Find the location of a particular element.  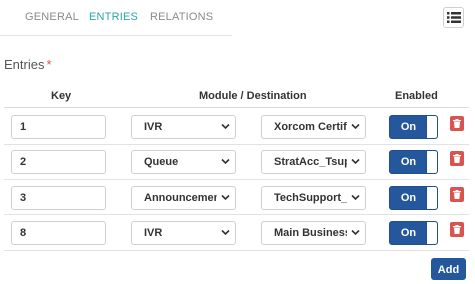

destination-select-value: TechSupport_Jo is located at coordinates (310, 198).